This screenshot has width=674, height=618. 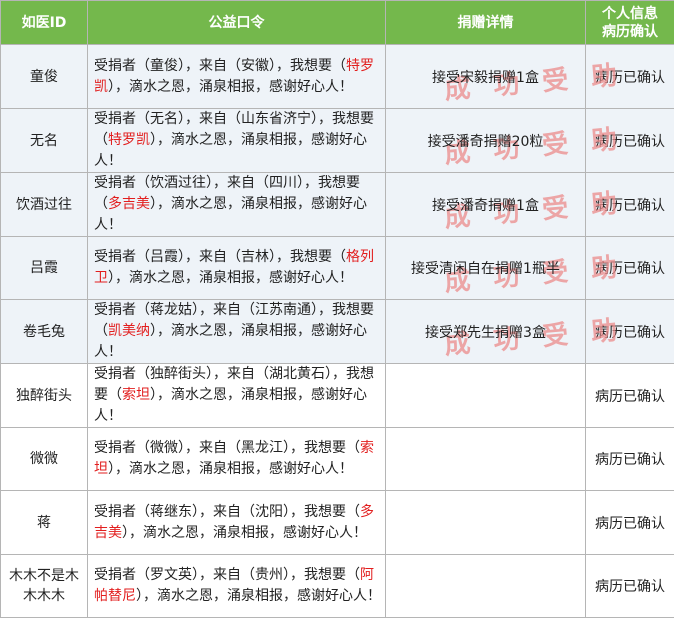 What do you see at coordinates (220, 66) in the screenshot?
I see `slogan-pre: 受捐者（童俊），来自（安徽），我想要（` at bounding box center [220, 66].